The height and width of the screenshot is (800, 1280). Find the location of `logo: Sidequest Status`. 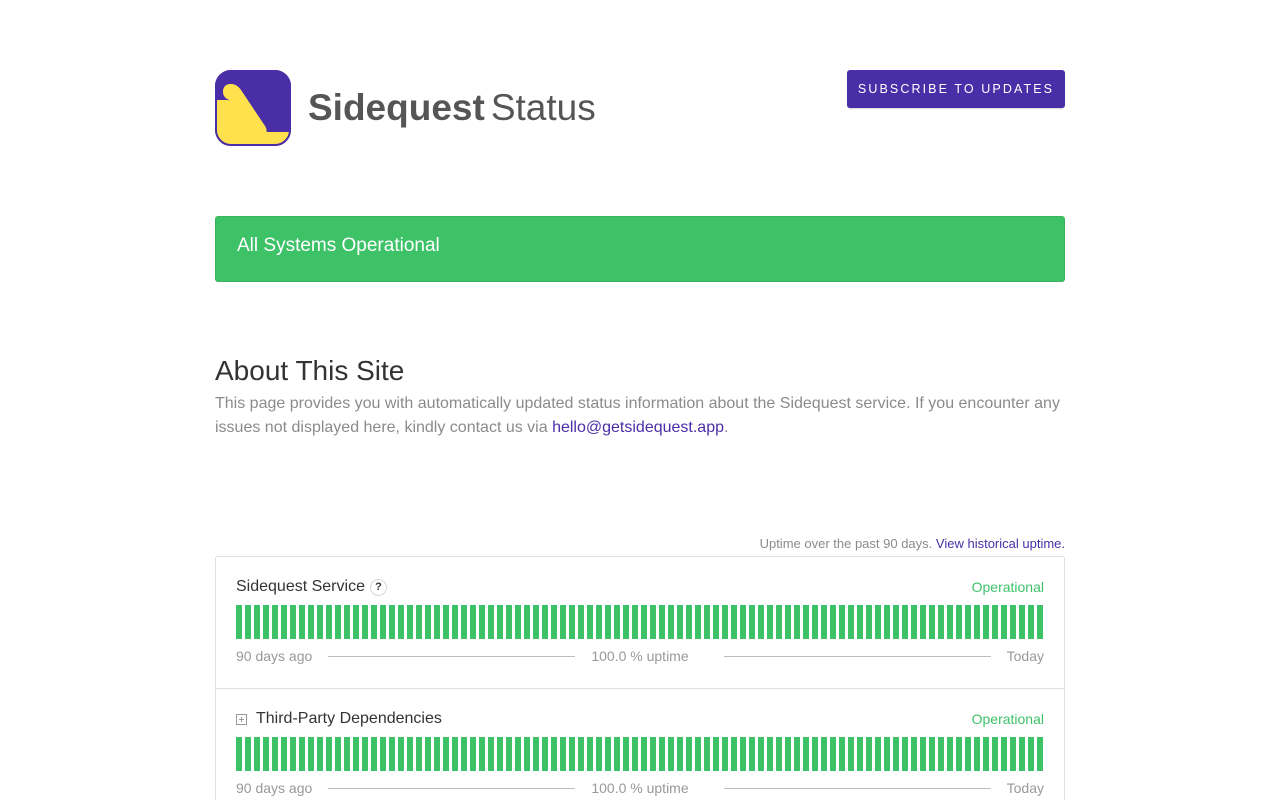

logo: Sidequest Status is located at coordinates (405, 108).